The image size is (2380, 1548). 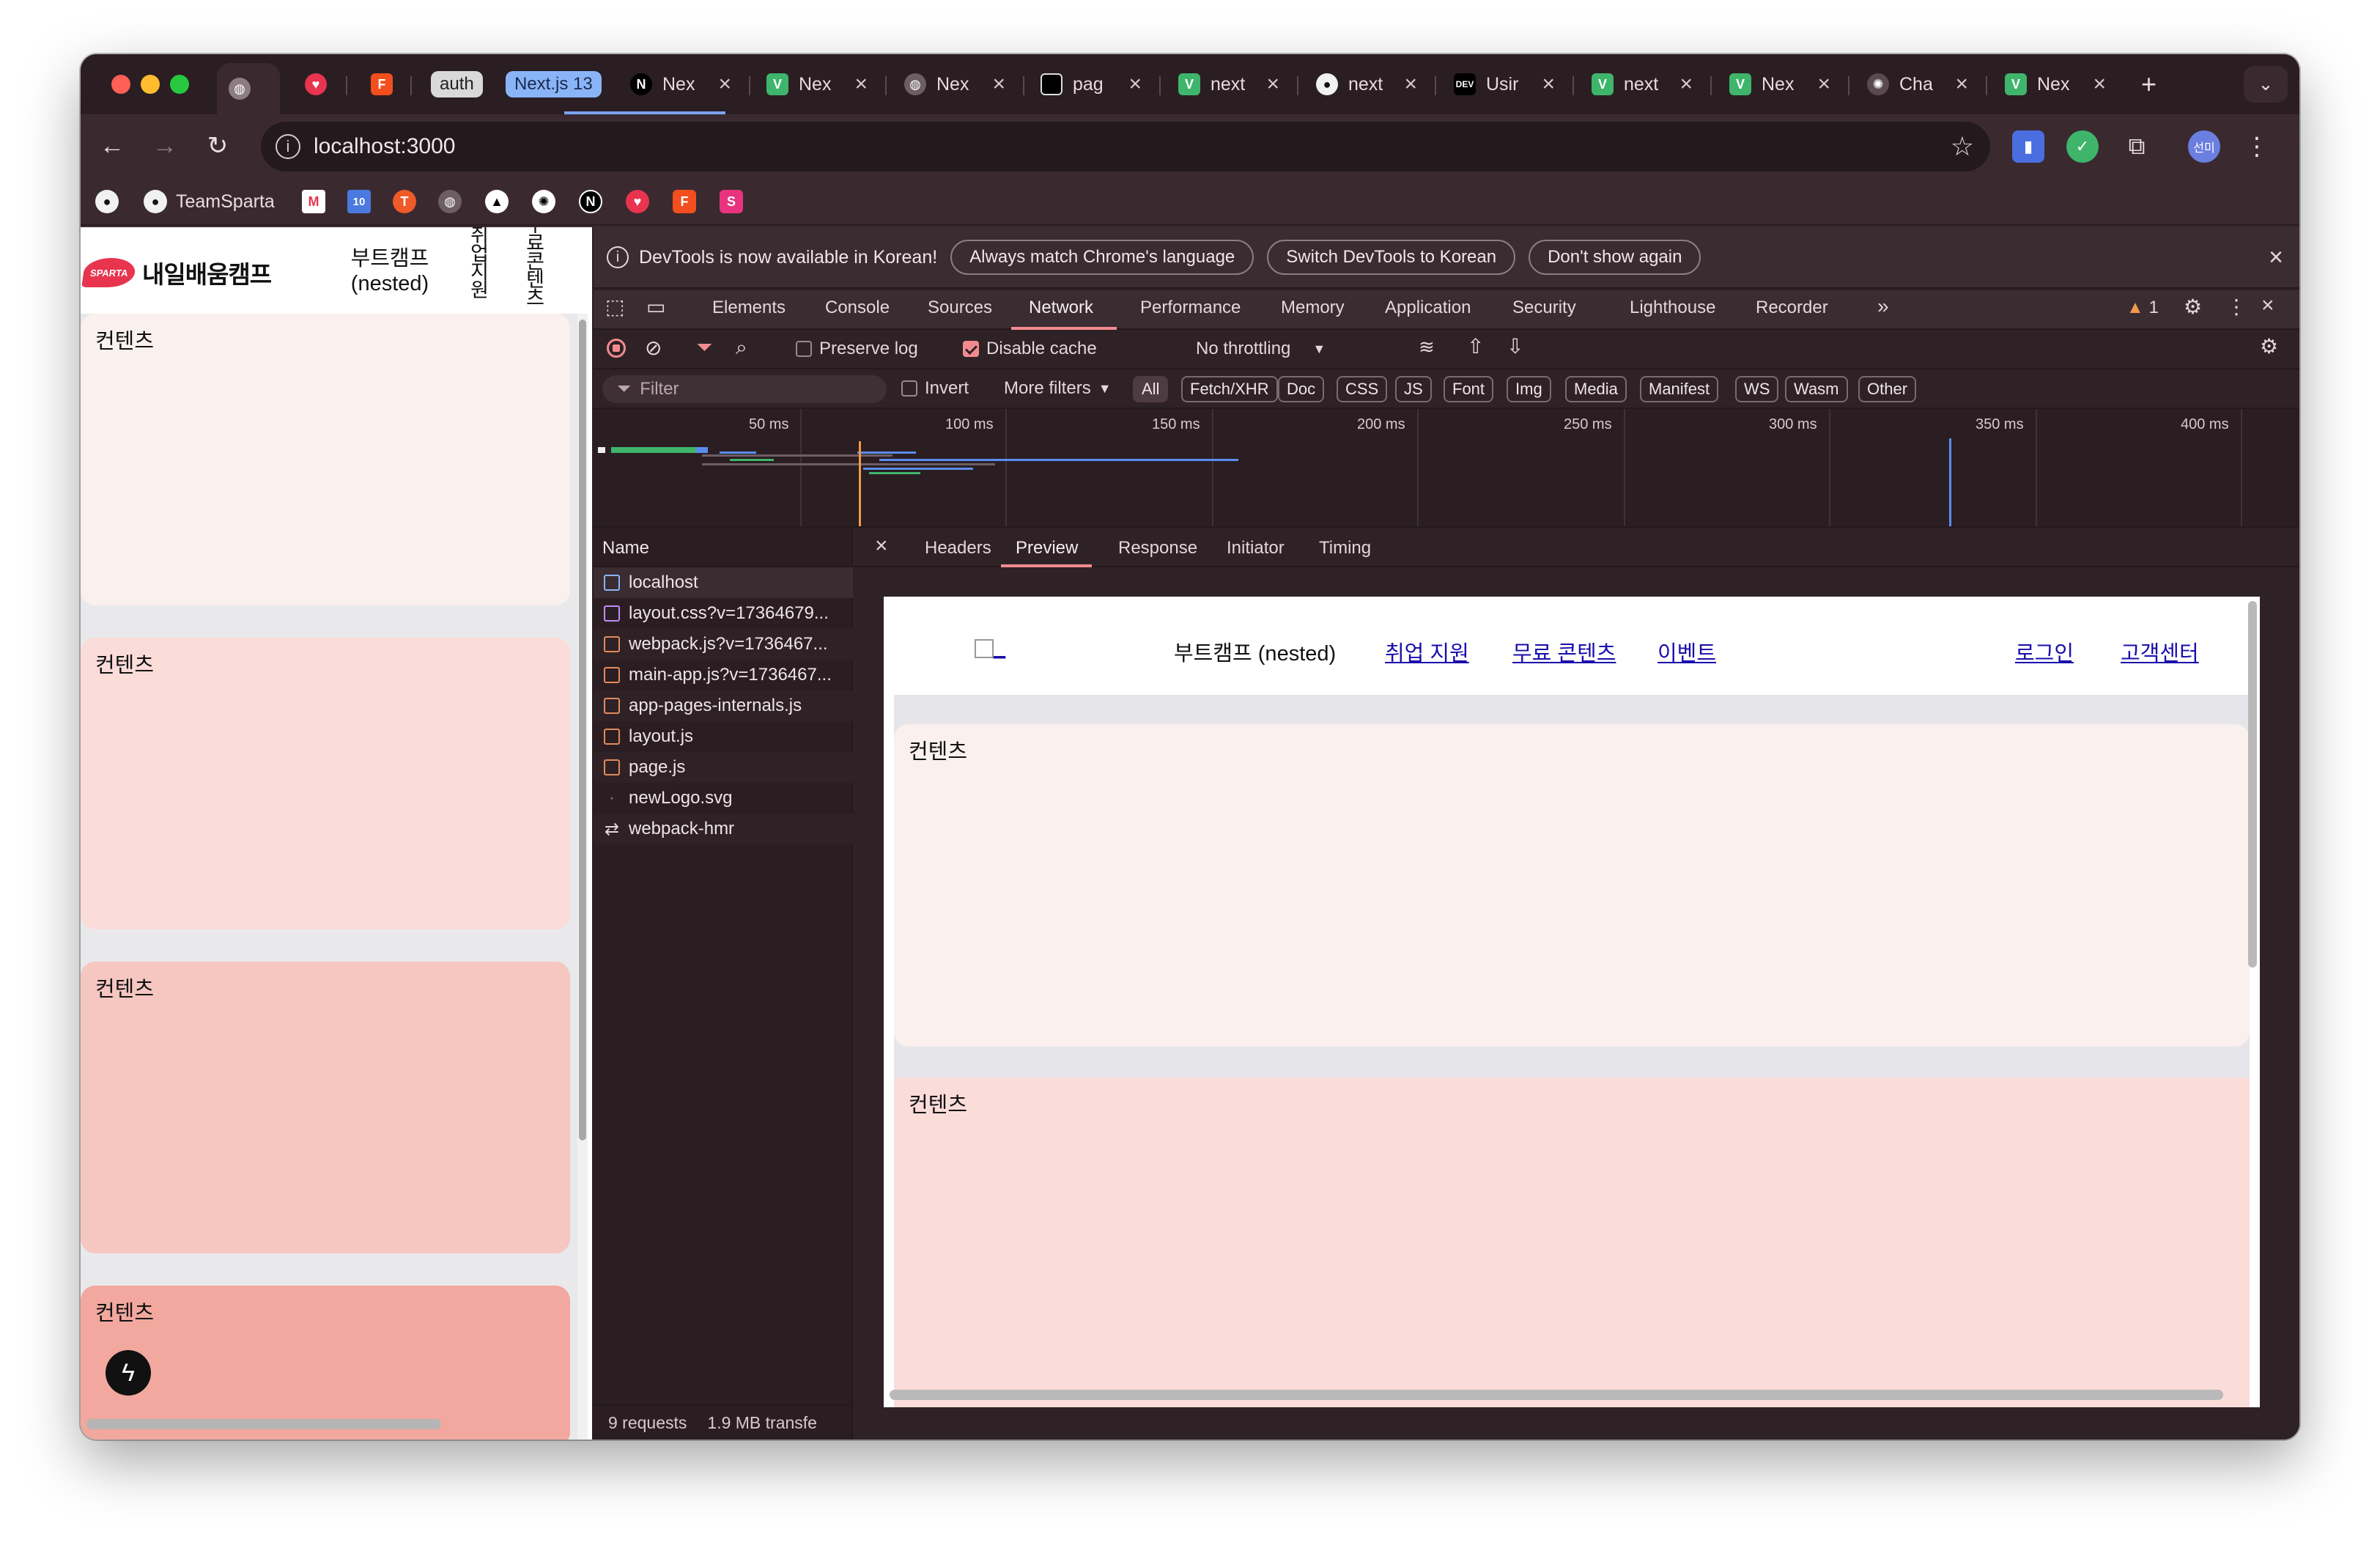 I want to click on tab-elements: Elements, so click(x=749, y=308).